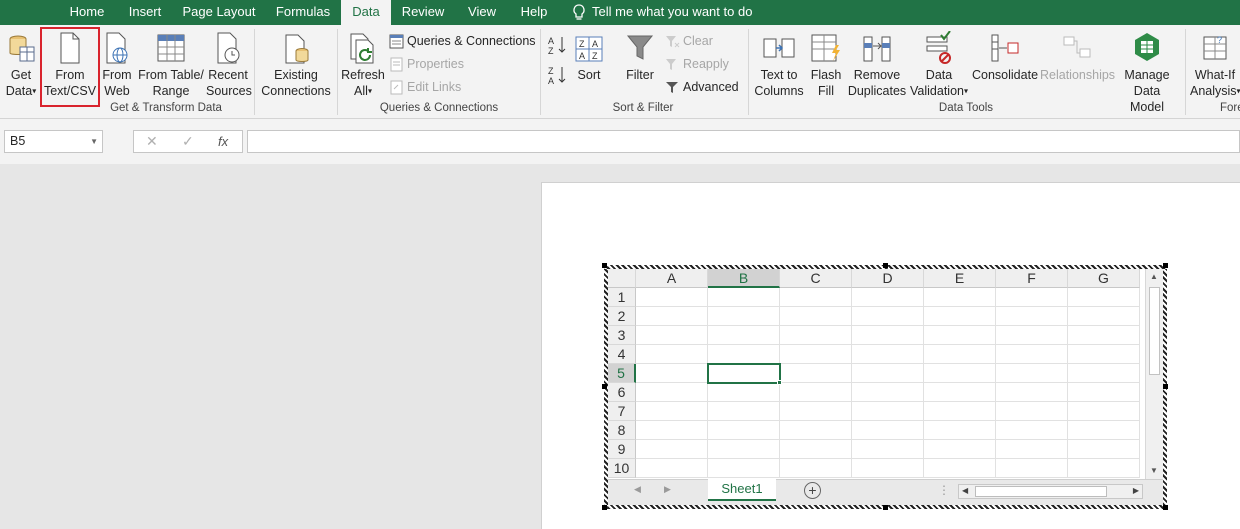 This screenshot has width=1240, height=529. Describe the element at coordinates (744, 316) in the screenshot. I see `cell-B2` at that location.